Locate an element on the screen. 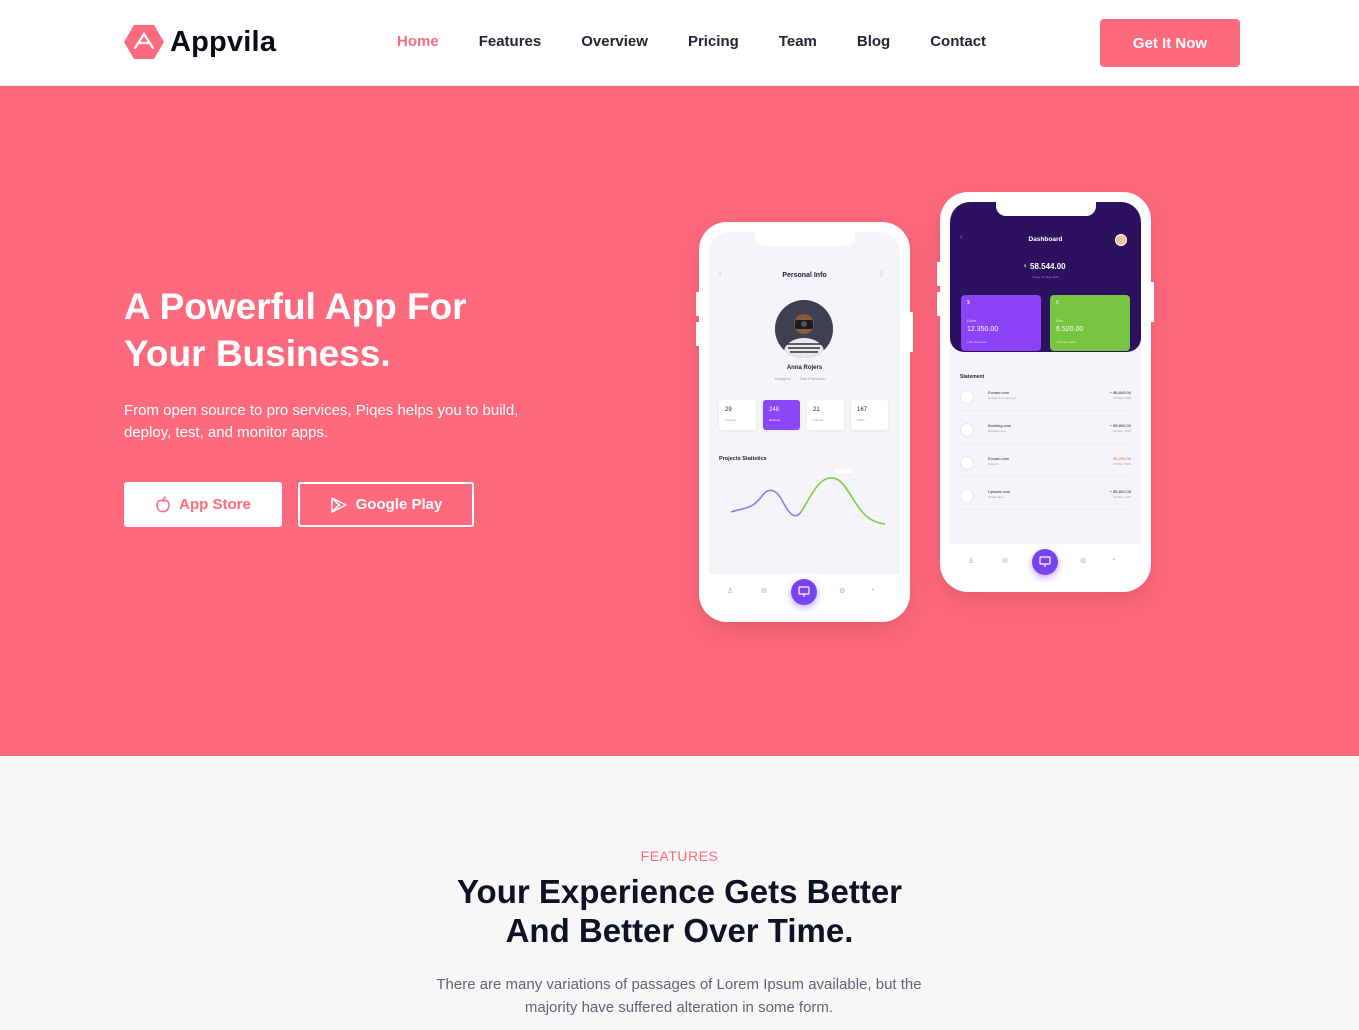 The height and width of the screenshot is (1030, 1359). stat-label: Reviews is located at coordinates (775, 420).